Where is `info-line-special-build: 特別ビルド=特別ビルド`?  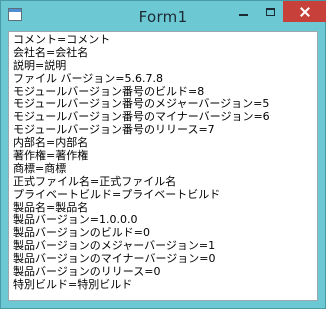 info-line-special-build: 特別ビルド=特別ビルド is located at coordinates (73, 284).